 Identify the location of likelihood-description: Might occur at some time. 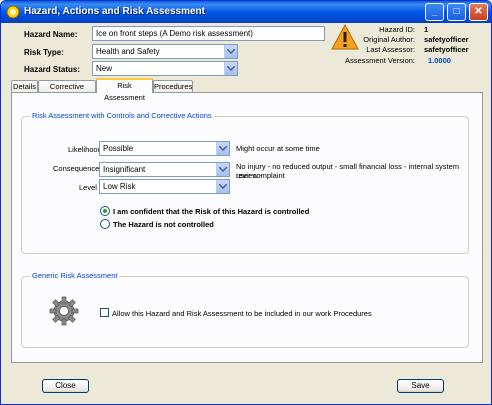
(278, 148).